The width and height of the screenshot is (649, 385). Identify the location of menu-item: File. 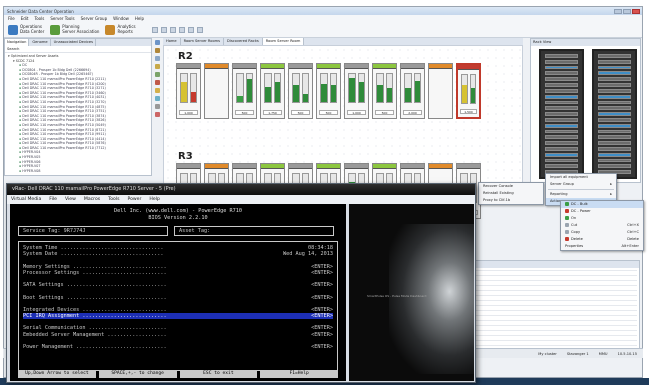
(11, 18).